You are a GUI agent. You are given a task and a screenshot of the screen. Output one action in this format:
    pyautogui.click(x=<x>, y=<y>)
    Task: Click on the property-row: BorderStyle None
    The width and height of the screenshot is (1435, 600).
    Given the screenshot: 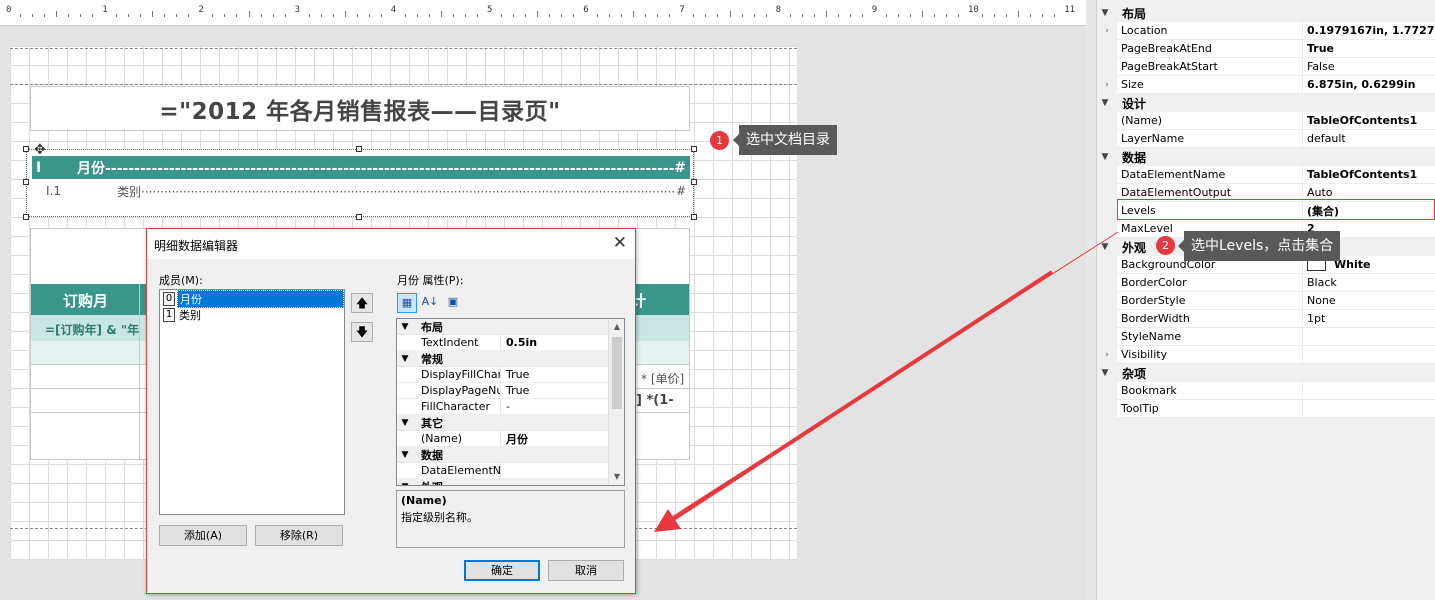 What is the action you would take?
    pyautogui.click(x=1266, y=300)
    